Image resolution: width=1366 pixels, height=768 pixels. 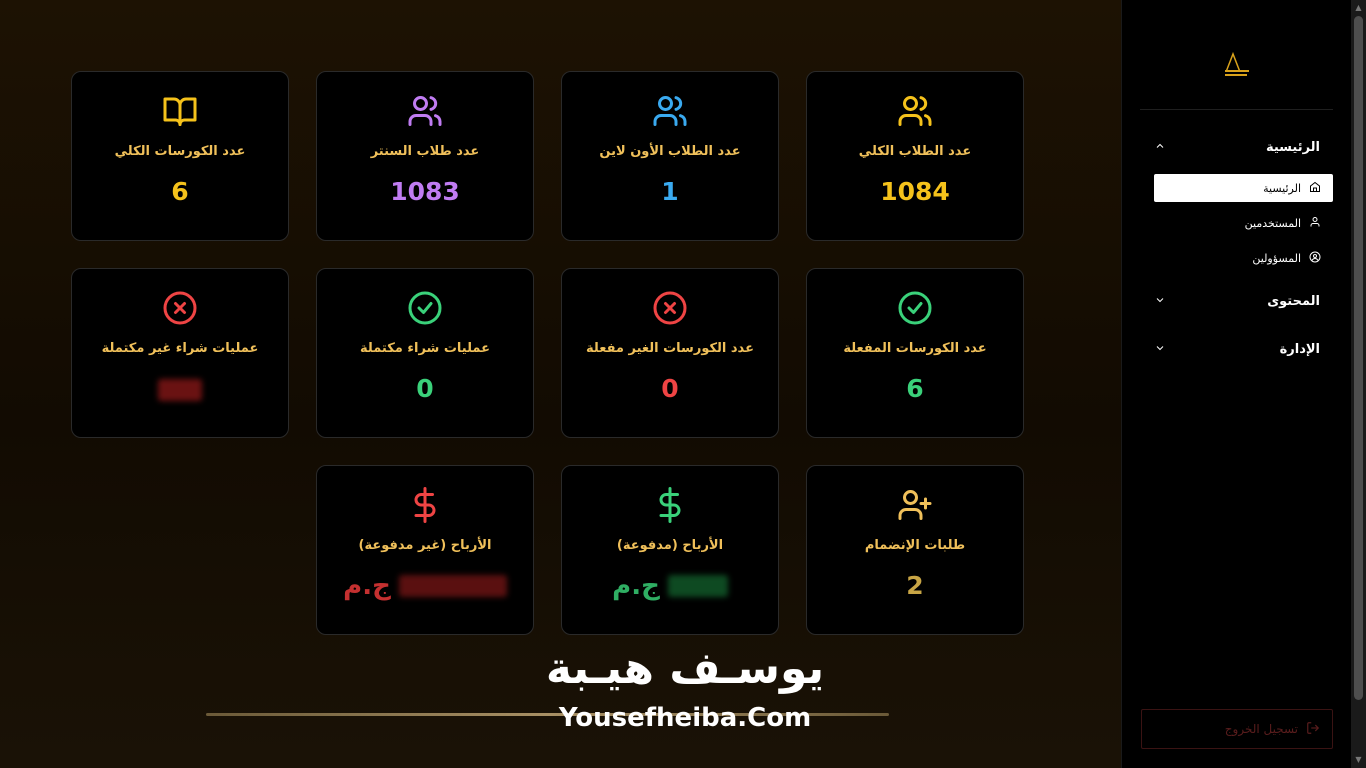 What do you see at coordinates (425, 545) in the screenshot?
I see `stat-label: الأرباح (غير مدفوعة)` at bounding box center [425, 545].